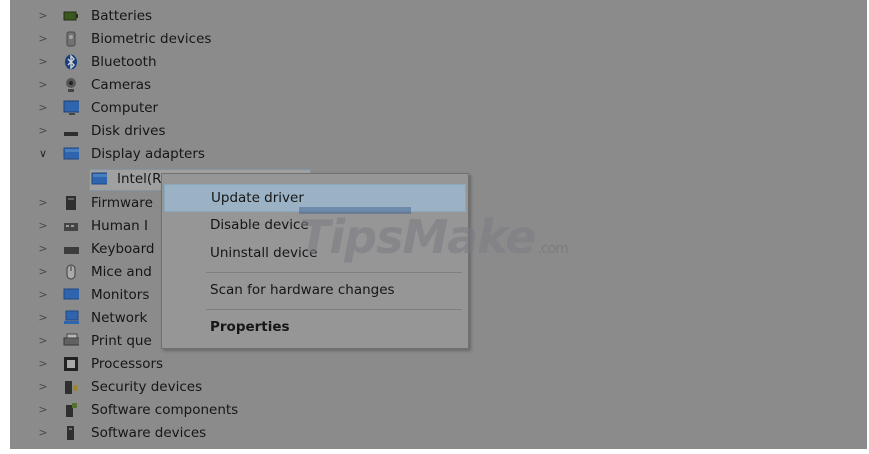 This screenshot has height=454, width=869. I want to click on tree-item-label: Network, so click(119, 317).